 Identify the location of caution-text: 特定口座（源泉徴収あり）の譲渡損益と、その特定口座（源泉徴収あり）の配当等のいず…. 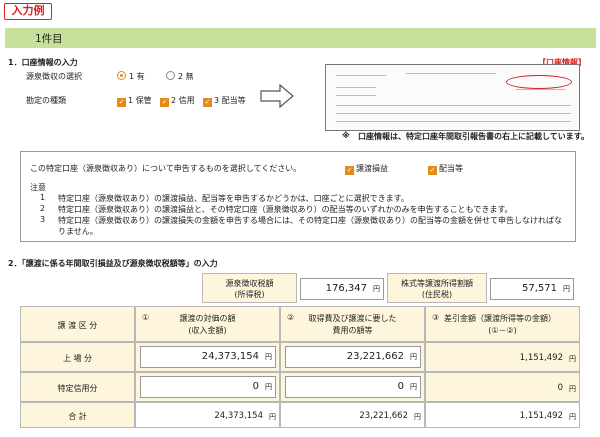
(285, 209).